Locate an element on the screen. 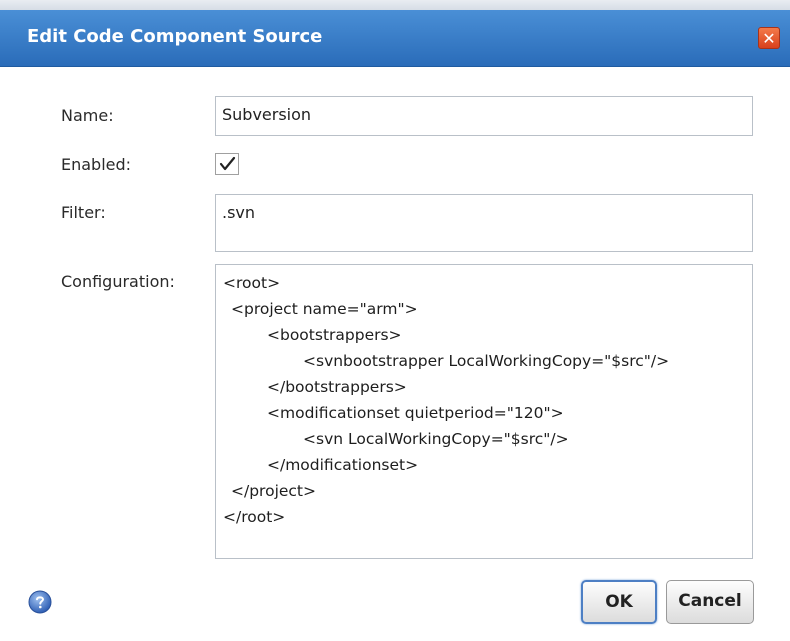  dialog-titlebar: Edit Code Component Source ✕ is located at coordinates (395, 38).